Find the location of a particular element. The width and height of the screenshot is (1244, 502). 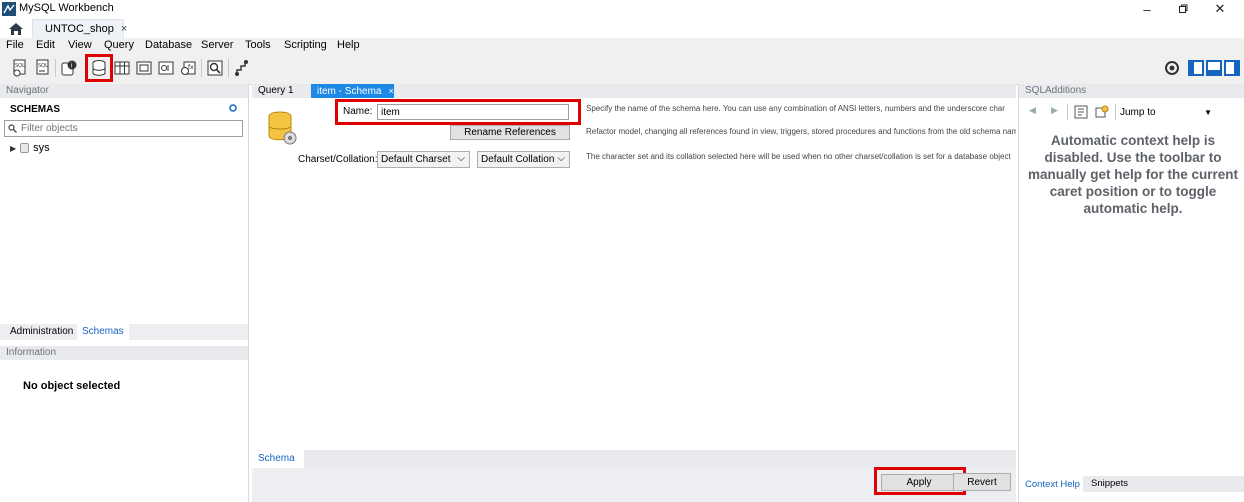

create-schema-button is located at coordinates (99, 68).